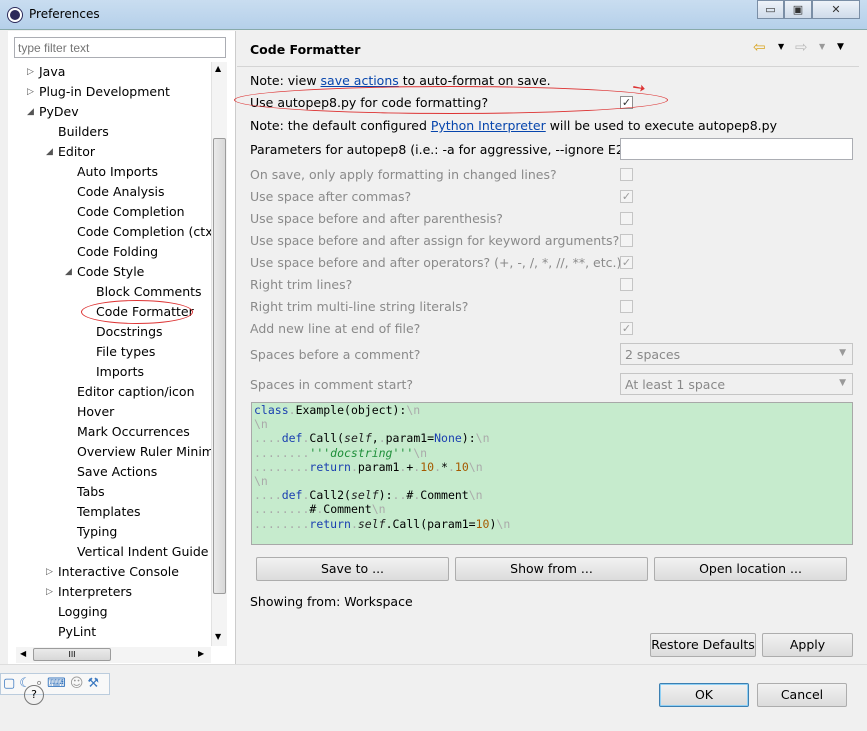 The height and width of the screenshot is (731, 867). Describe the element at coordinates (801, 47) in the screenshot. I see `forward-icon: ⇨` at that location.